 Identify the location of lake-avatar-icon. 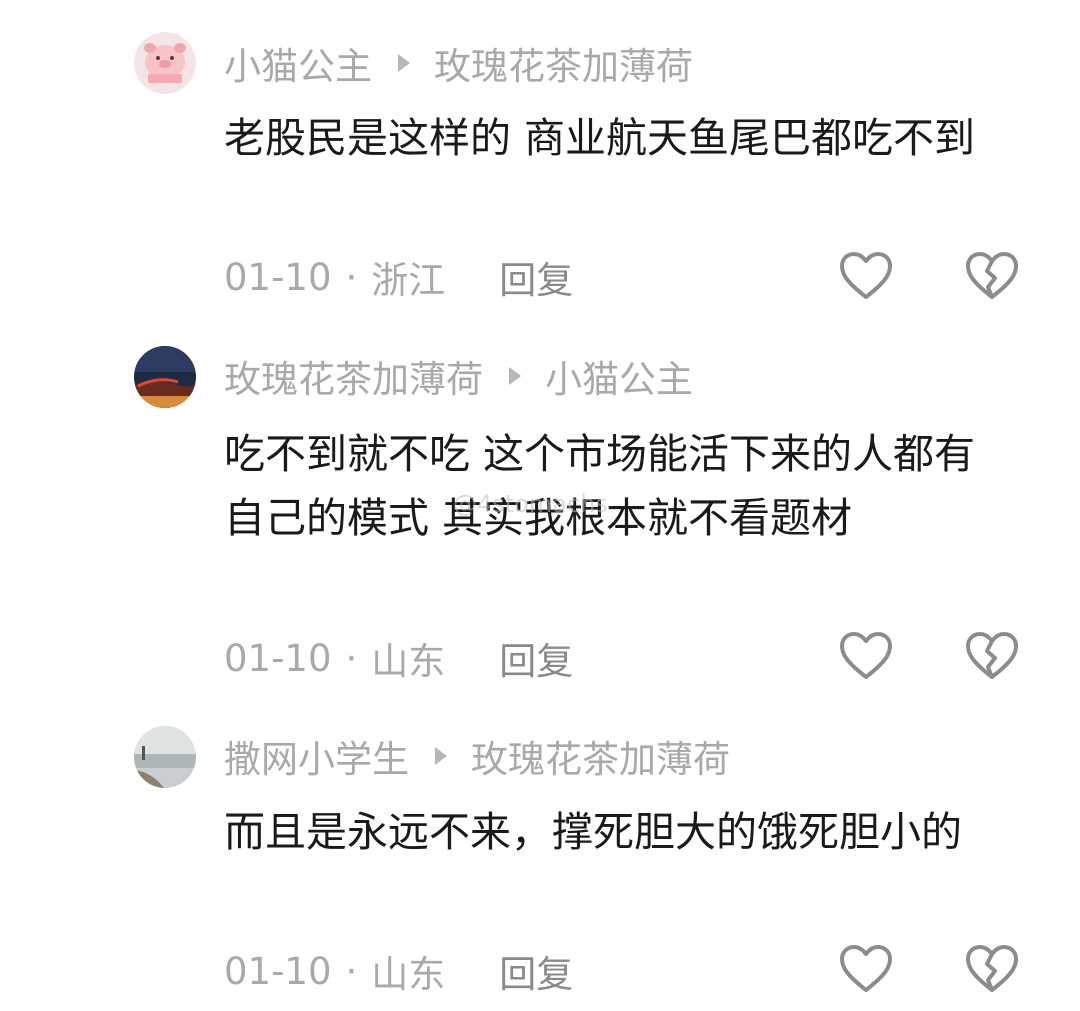
(165, 757).